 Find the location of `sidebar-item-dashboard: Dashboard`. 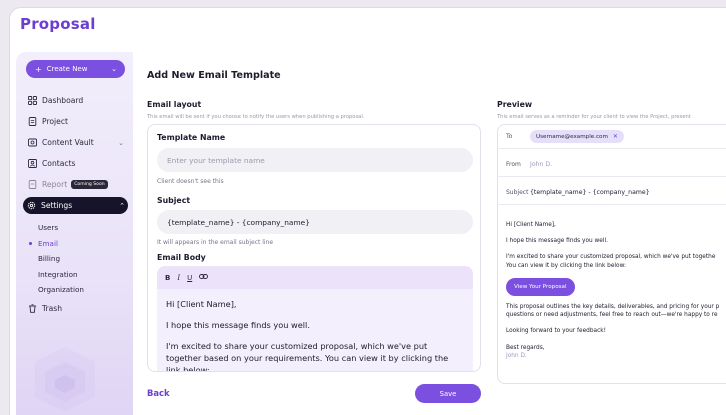

sidebar-item-dashboard: Dashboard is located at coordinates (75, 100).